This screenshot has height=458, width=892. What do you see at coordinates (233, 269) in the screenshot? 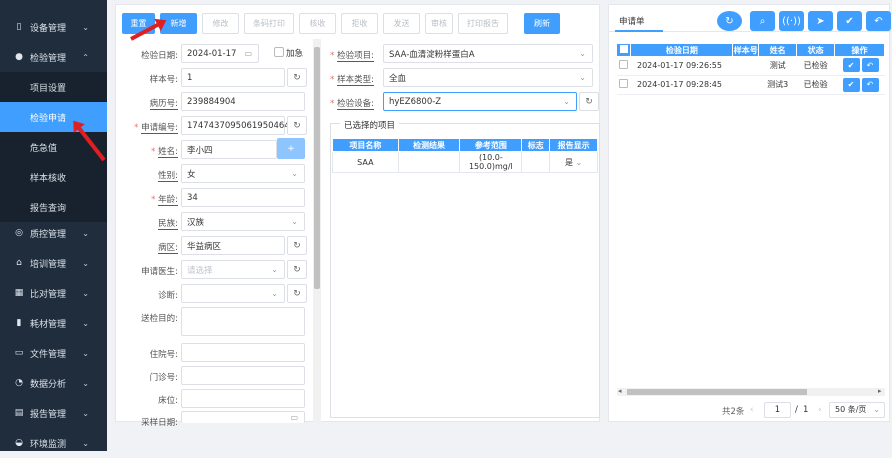
I see `doctor-select: 请选择 ⌄` at bounding box center [233, 269].